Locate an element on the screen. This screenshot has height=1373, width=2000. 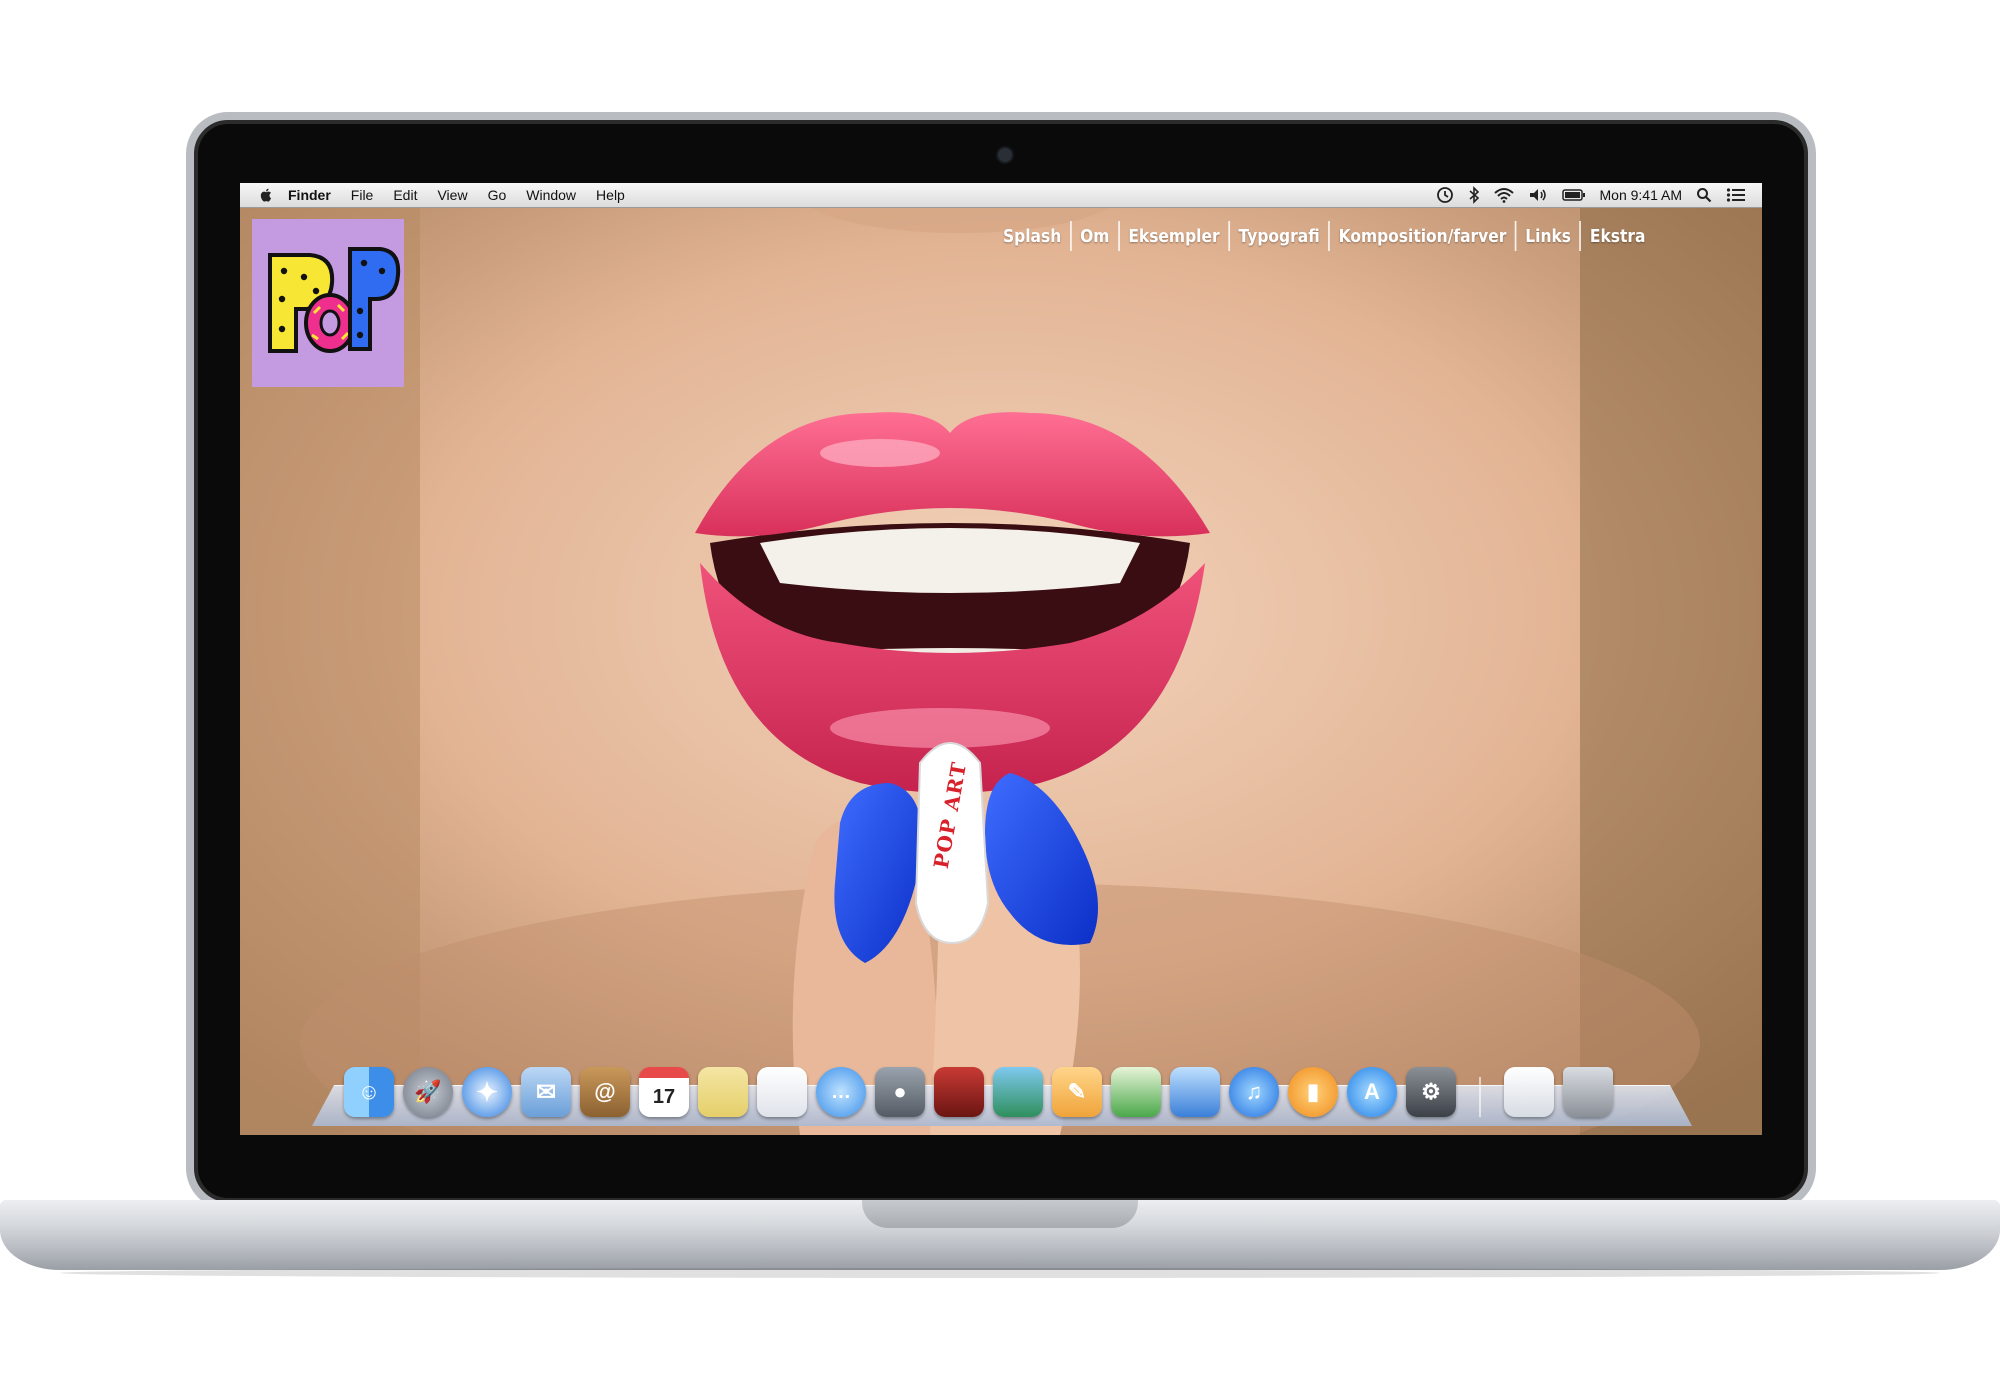
wifi-icon is located at coordinates (1503, 195).